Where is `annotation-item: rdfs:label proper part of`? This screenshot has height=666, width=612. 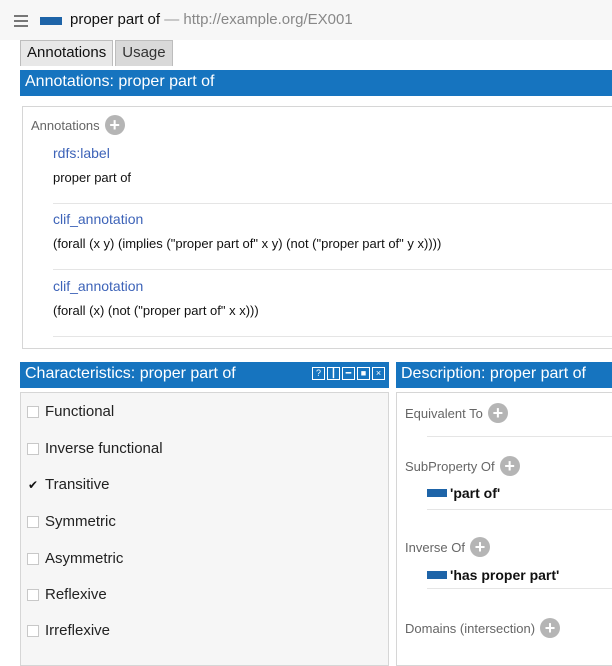
annotation-item: rdfs:label proper part of is located at coordinates (332, 165).